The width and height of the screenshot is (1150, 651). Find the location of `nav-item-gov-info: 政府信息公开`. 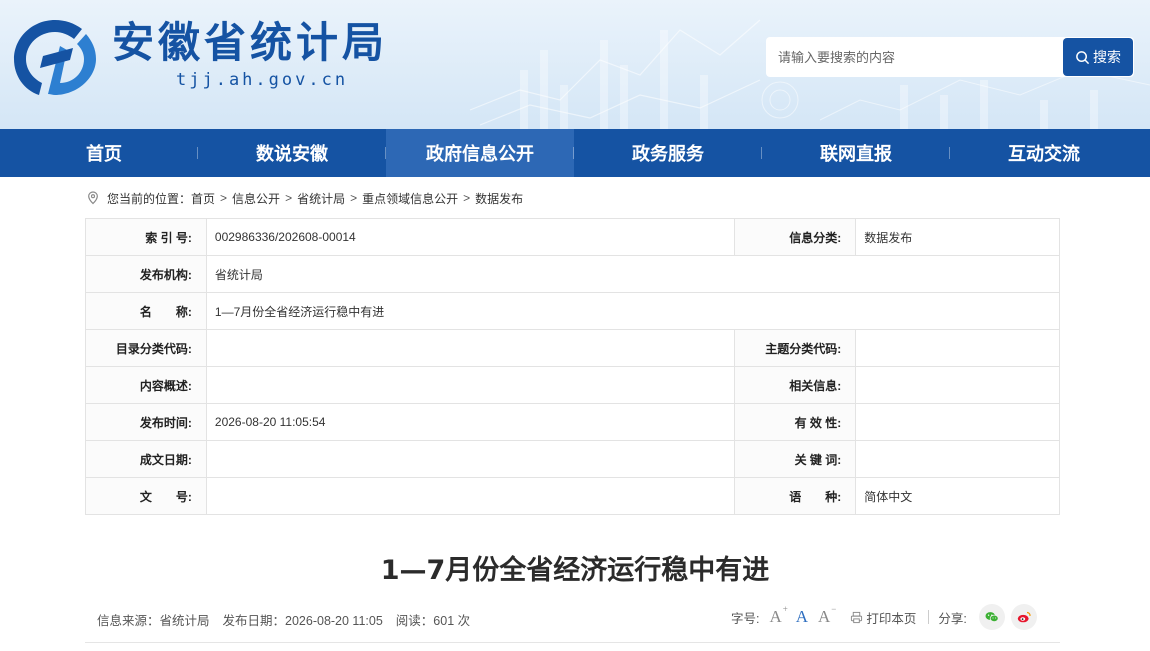

nav-item-gov-info: 政府信息公开 is located at coordinates (480, 153).